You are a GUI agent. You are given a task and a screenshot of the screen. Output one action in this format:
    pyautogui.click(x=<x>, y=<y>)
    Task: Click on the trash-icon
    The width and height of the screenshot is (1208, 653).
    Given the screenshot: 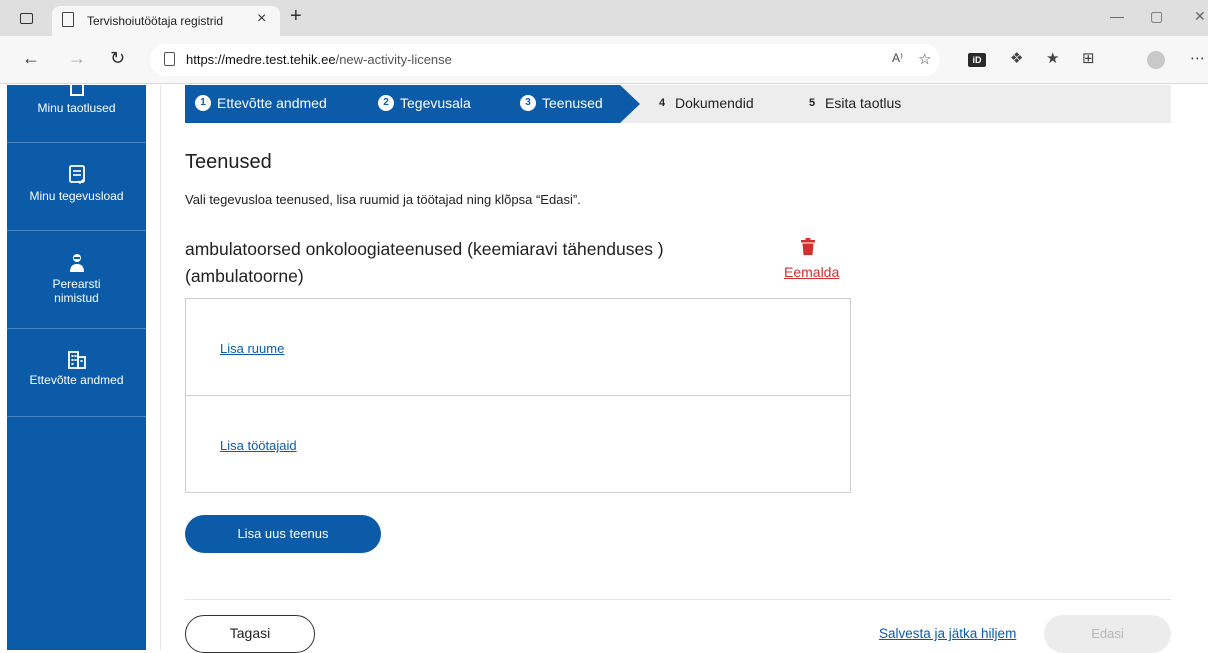 What is the action you would take?
    pyautogui.click(x=808, y=246)
    